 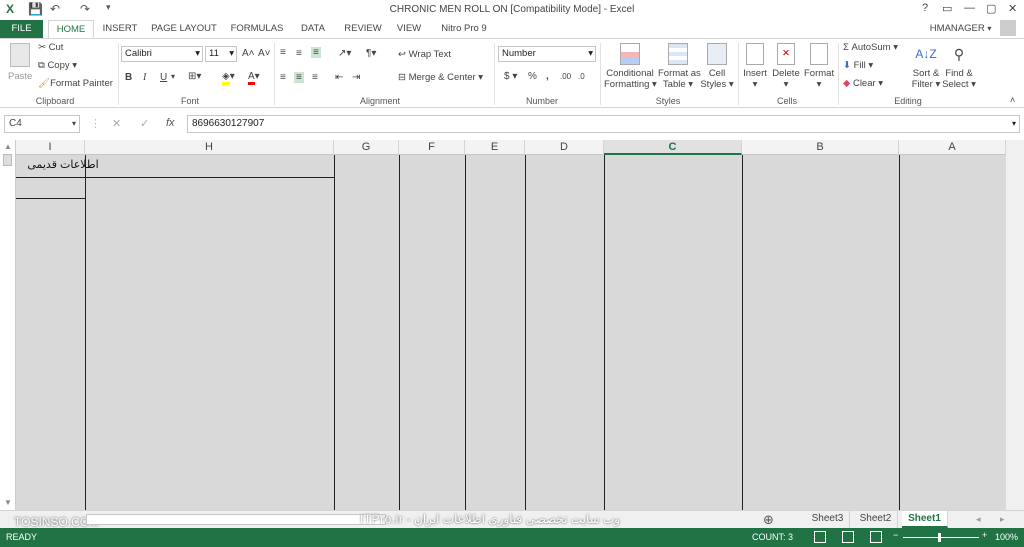 I want to click on column-header-a: A, so click(x=952, y=147).